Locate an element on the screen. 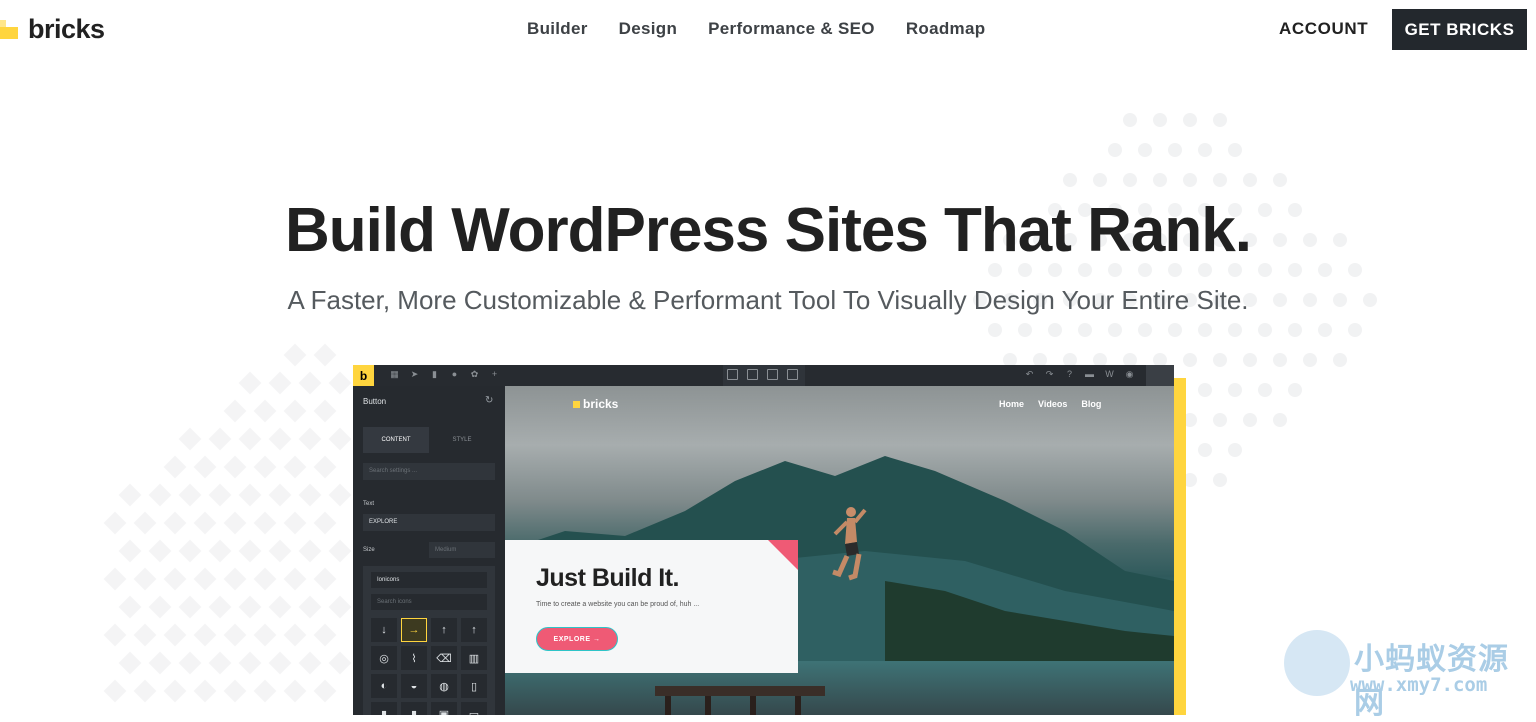 The height and width of the screenshot is (722, 1536). preview-nav-videos: Videos is located at coordinates (1052, 404).